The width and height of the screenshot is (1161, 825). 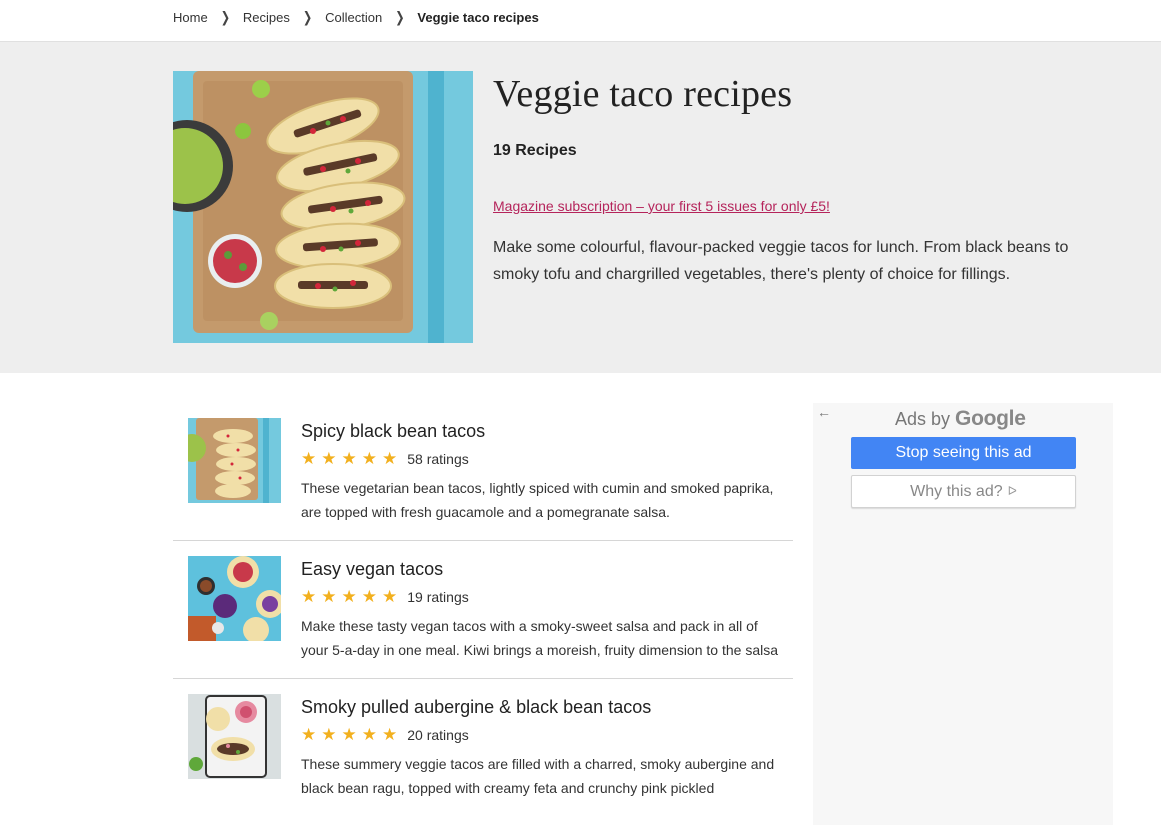 I want to click on ratings-count: 19 ratings, so click(x=438, y=596).